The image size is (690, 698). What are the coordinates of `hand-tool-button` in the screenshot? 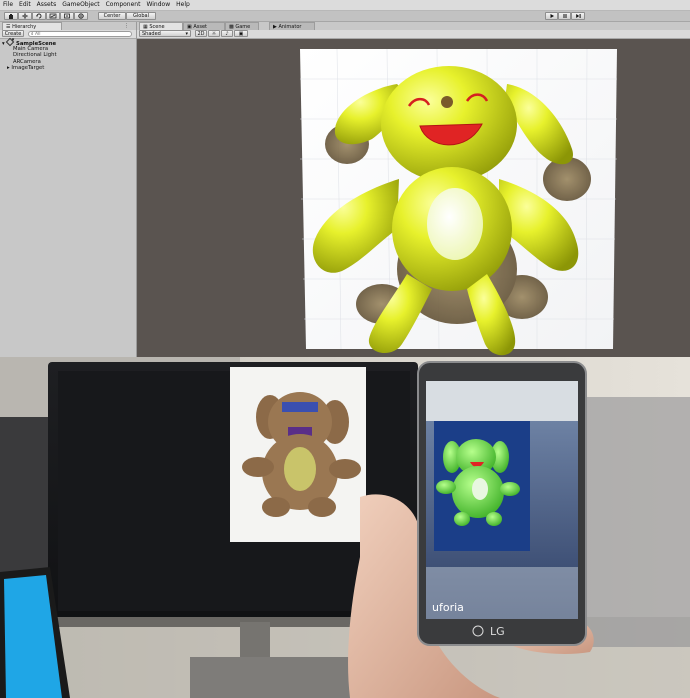 It's located at (11, 16).